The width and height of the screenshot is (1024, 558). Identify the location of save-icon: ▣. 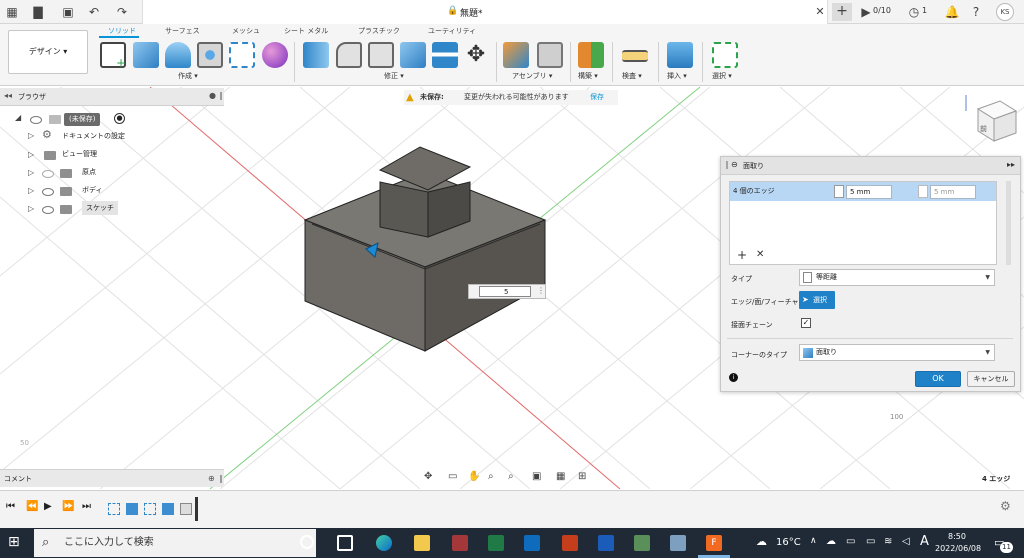
(68, 12).